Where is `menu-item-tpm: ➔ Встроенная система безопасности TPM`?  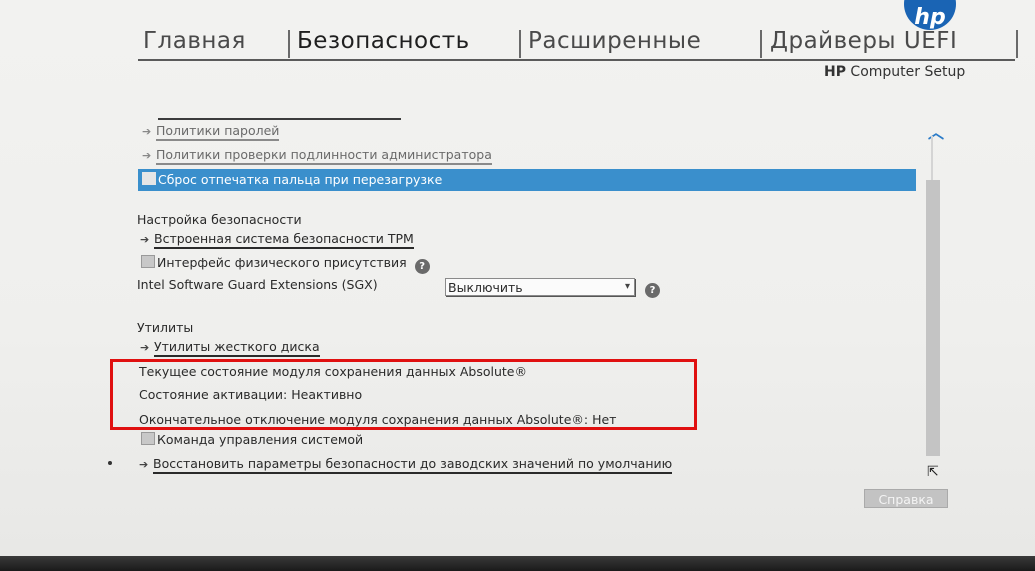 menu-item-tpm: ➔ Встроенная система безопасности TPM is located at coordinates (277, 240).